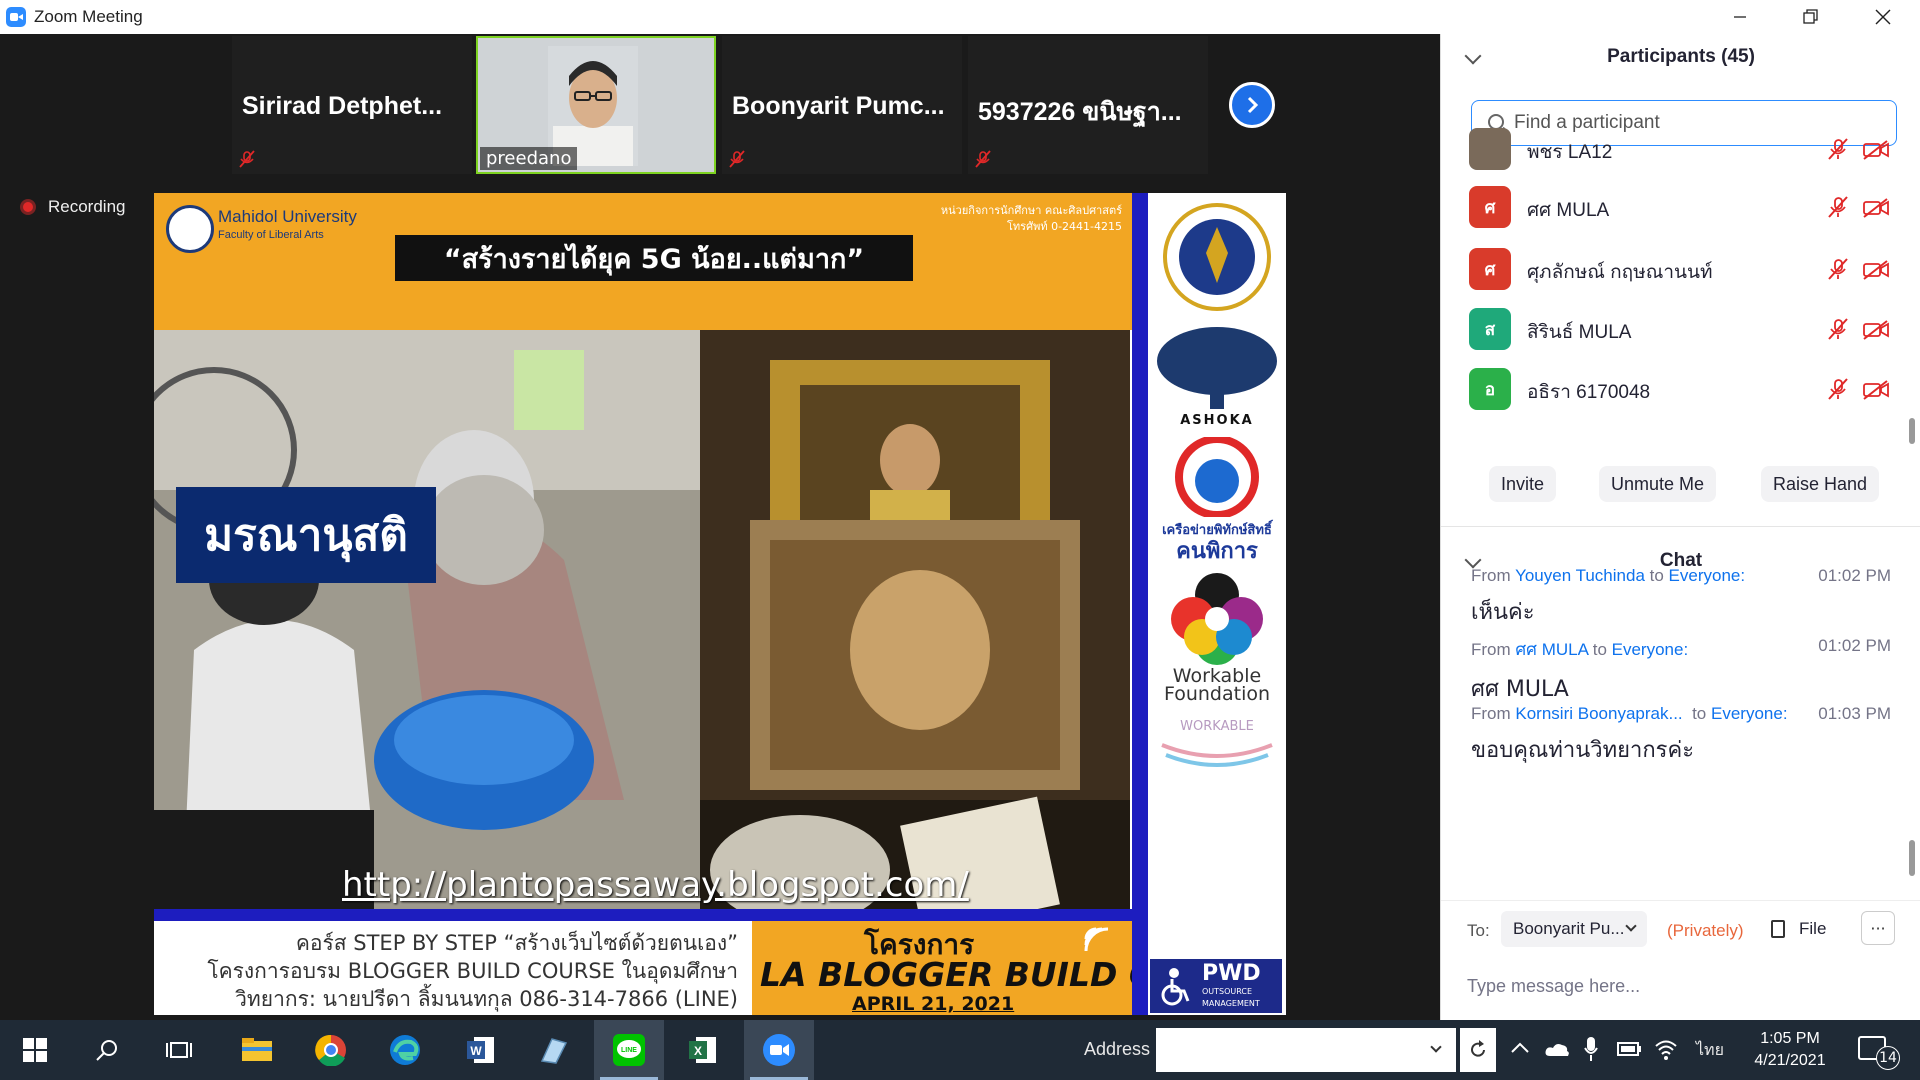 The image size is (1920, 1080). Describe the element at coordinates (1580, 575) in the screenshot. I see `sender-link: Youyen Tuchinda` at that location.